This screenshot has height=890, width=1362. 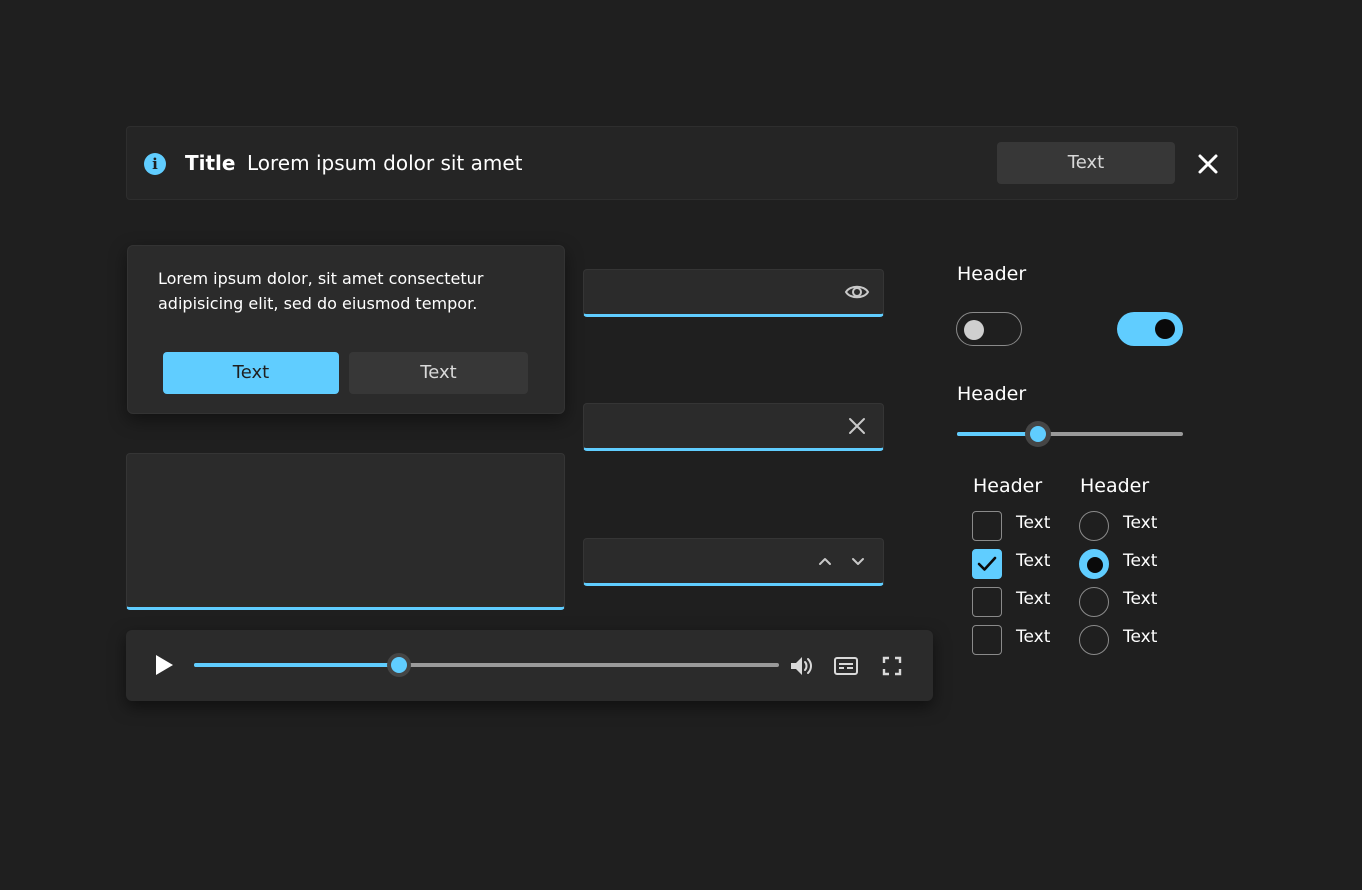 I want to click on slider-track, so click(x=1070, y=434).